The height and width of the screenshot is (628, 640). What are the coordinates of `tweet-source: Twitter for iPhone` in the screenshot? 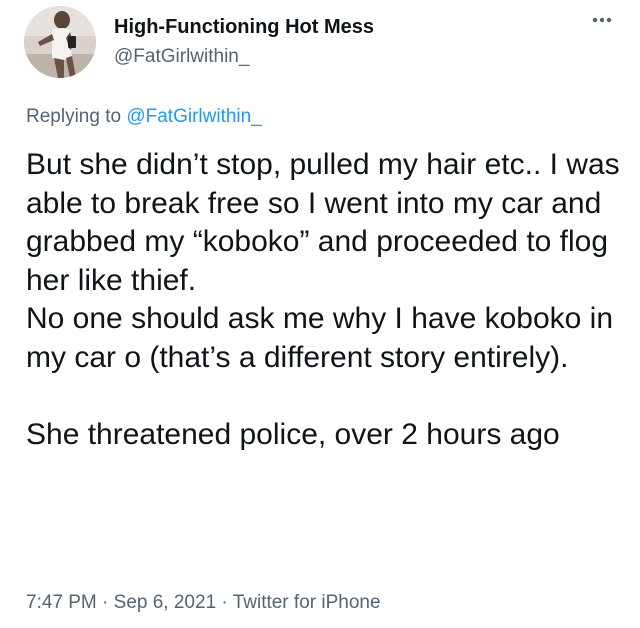 It's located at (307, 602).